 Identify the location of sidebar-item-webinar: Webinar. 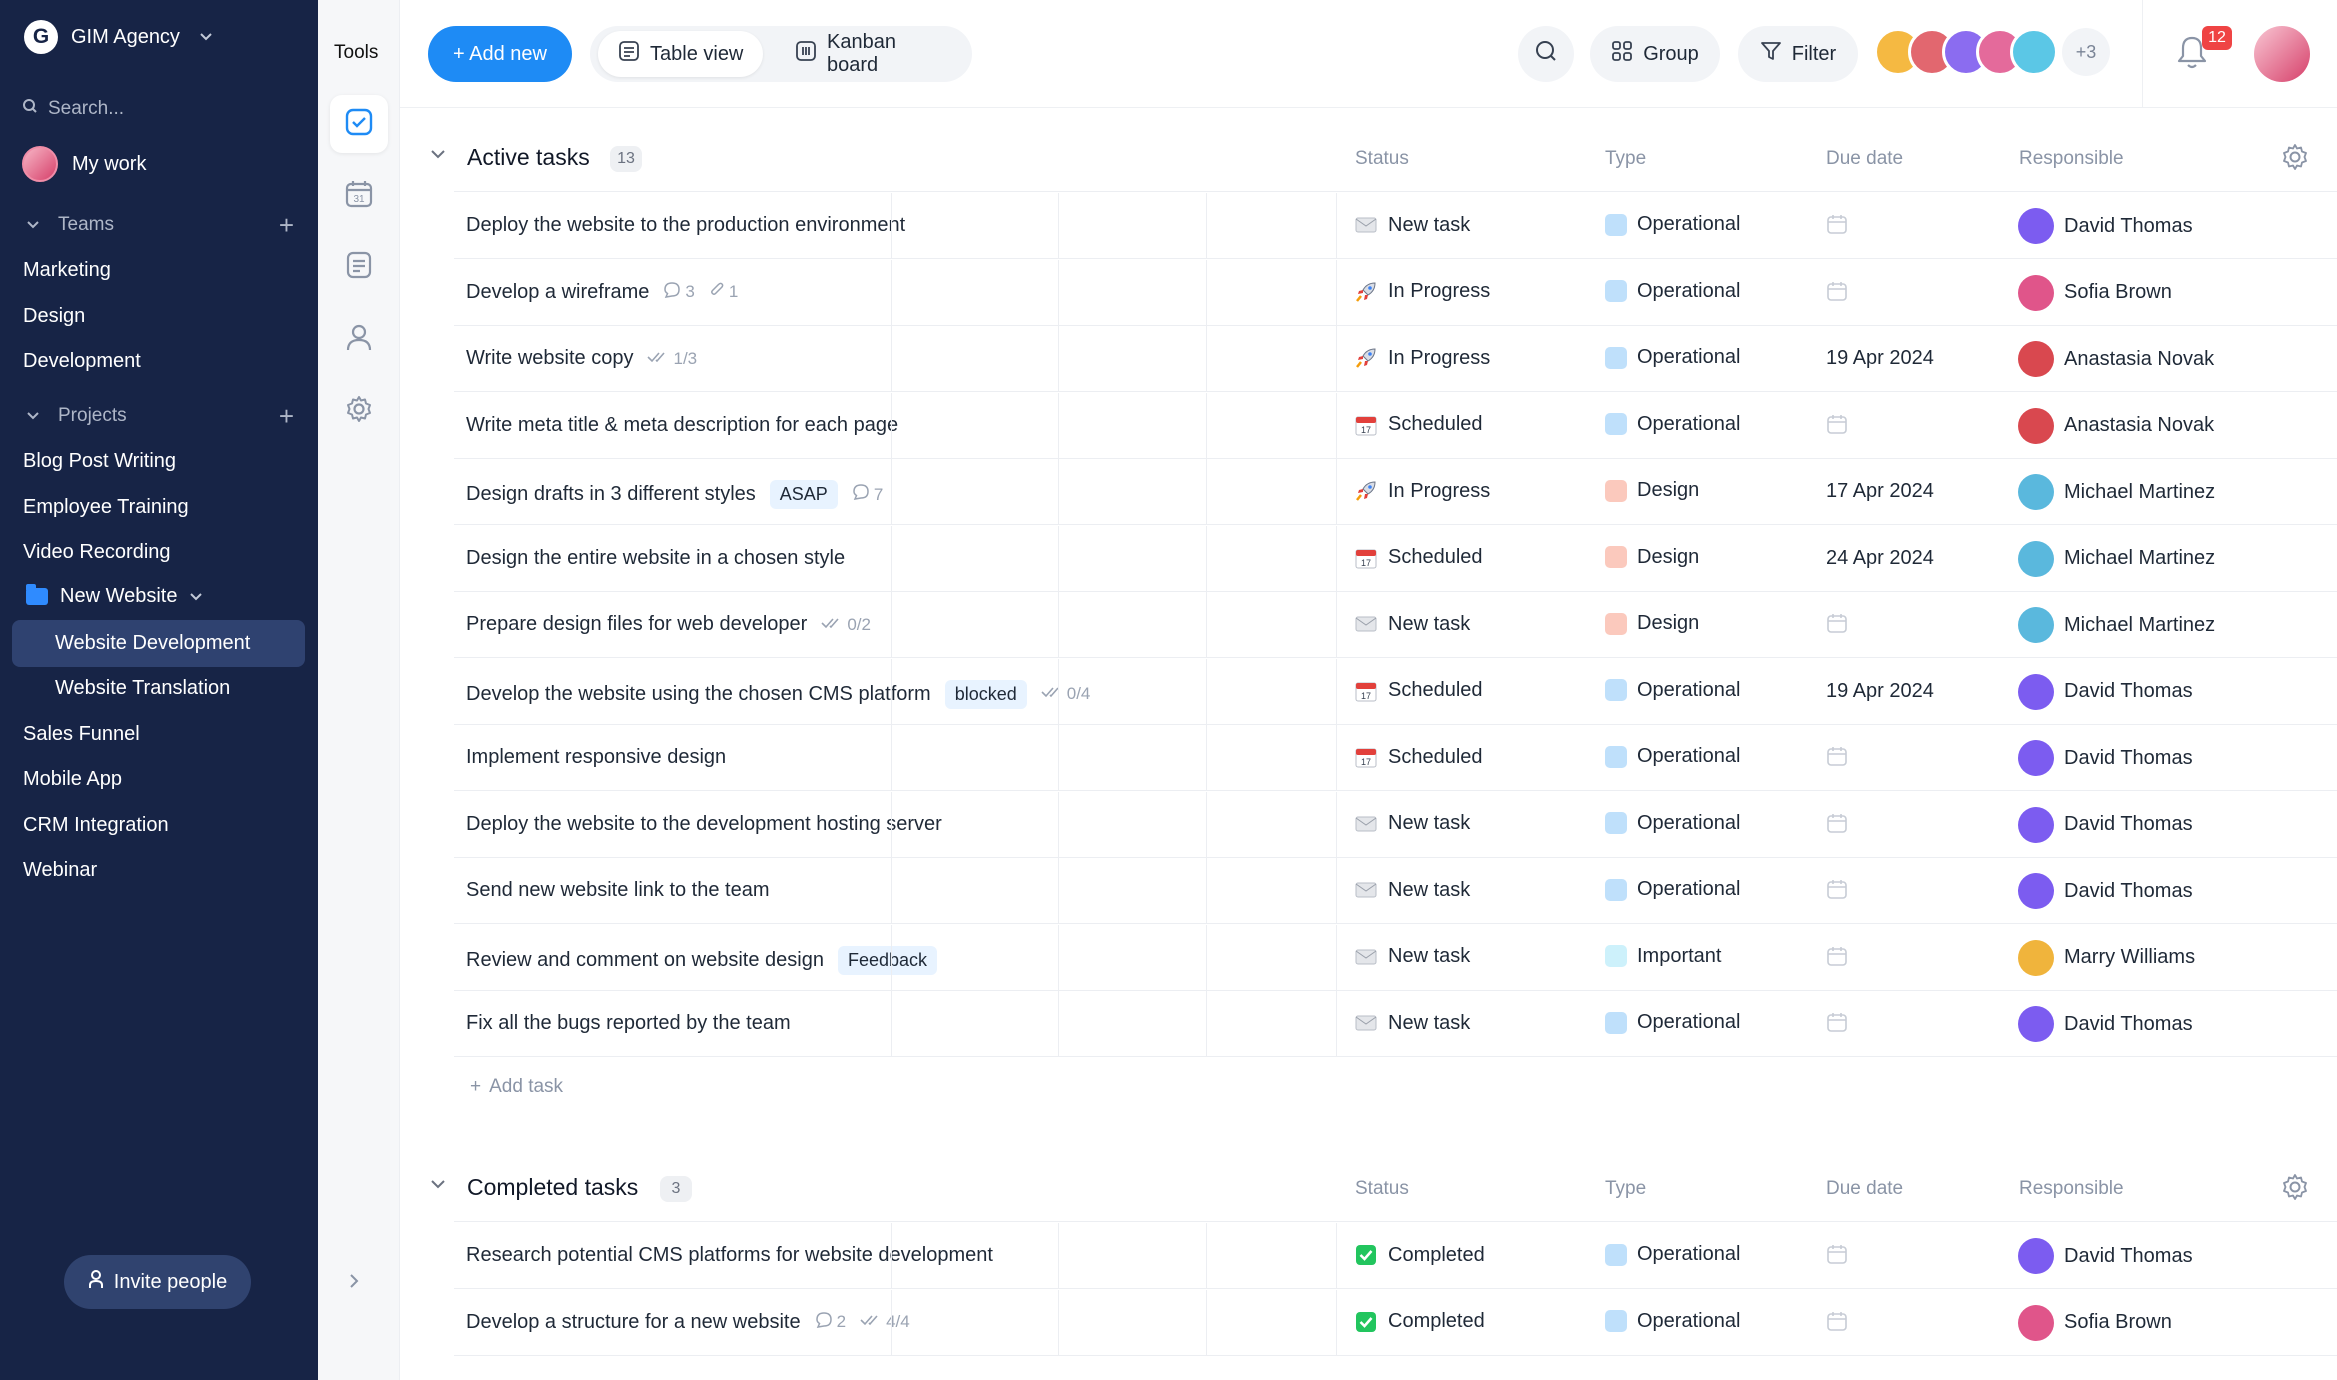
(60, 870).